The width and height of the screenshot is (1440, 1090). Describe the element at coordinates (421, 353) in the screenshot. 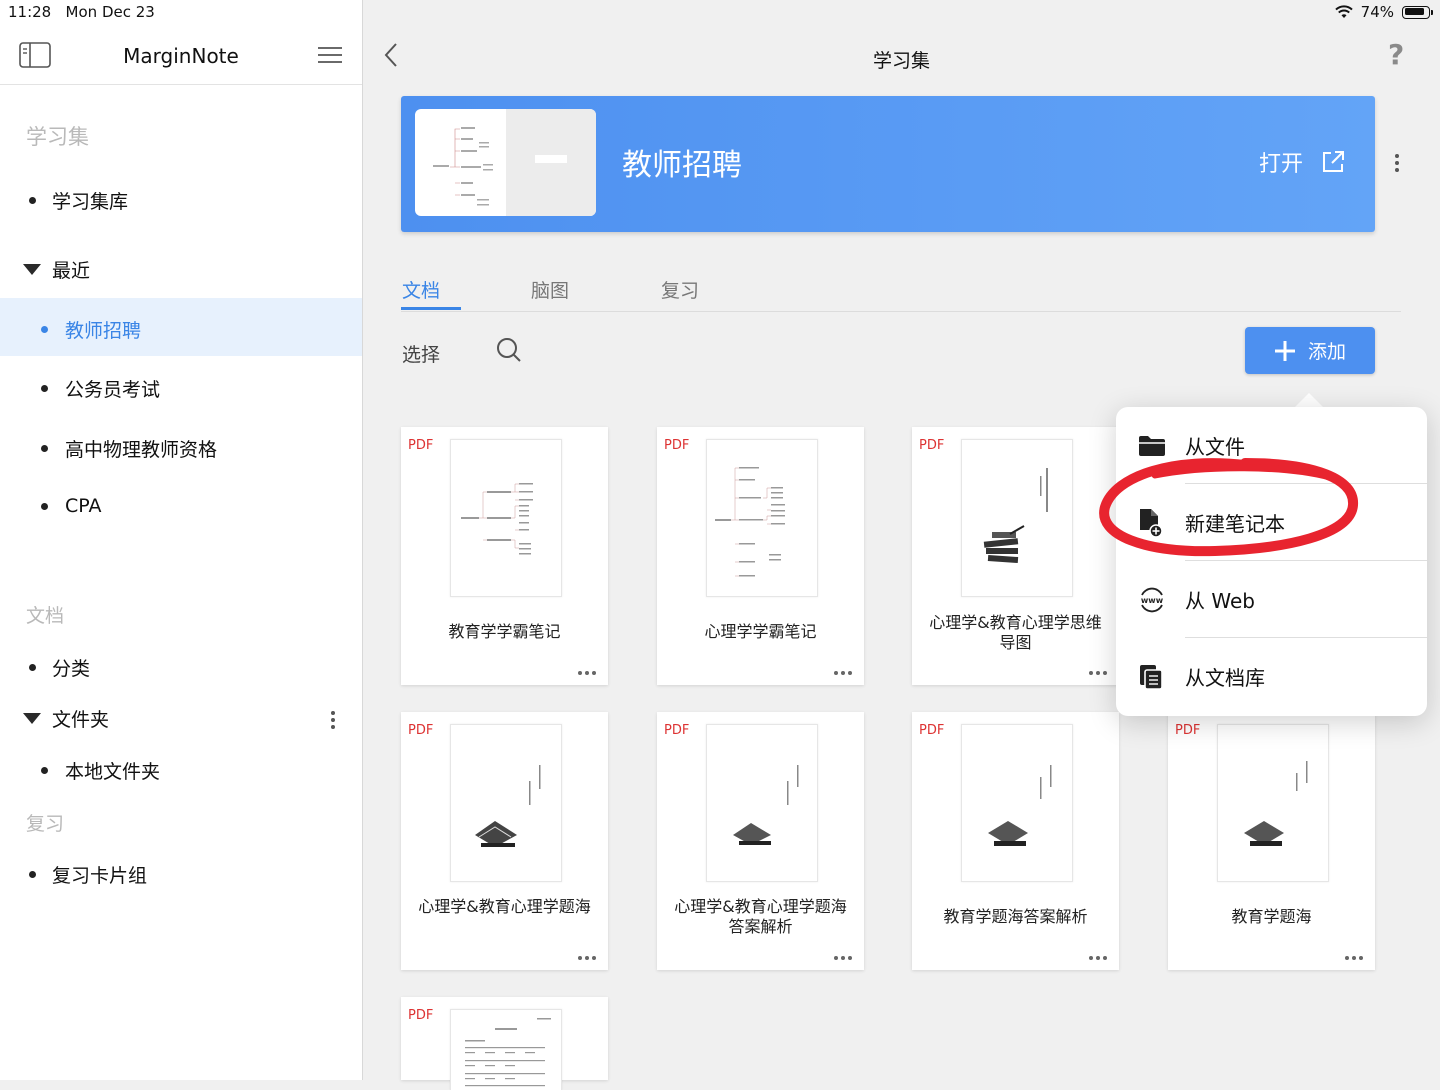

I see `select-button: 选择` at that location.